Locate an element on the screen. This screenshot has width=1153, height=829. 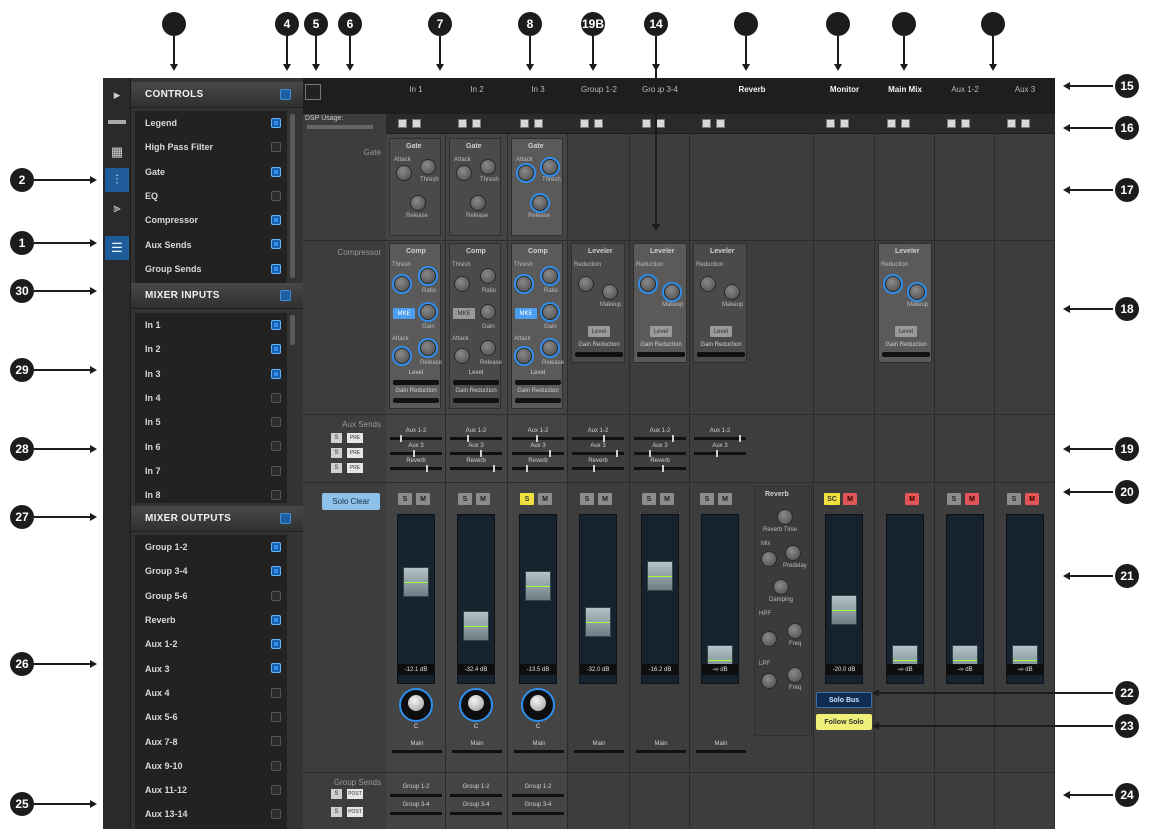
gate-plugin: Gate Attack Thresh Release is located at coordinates (475, 187).